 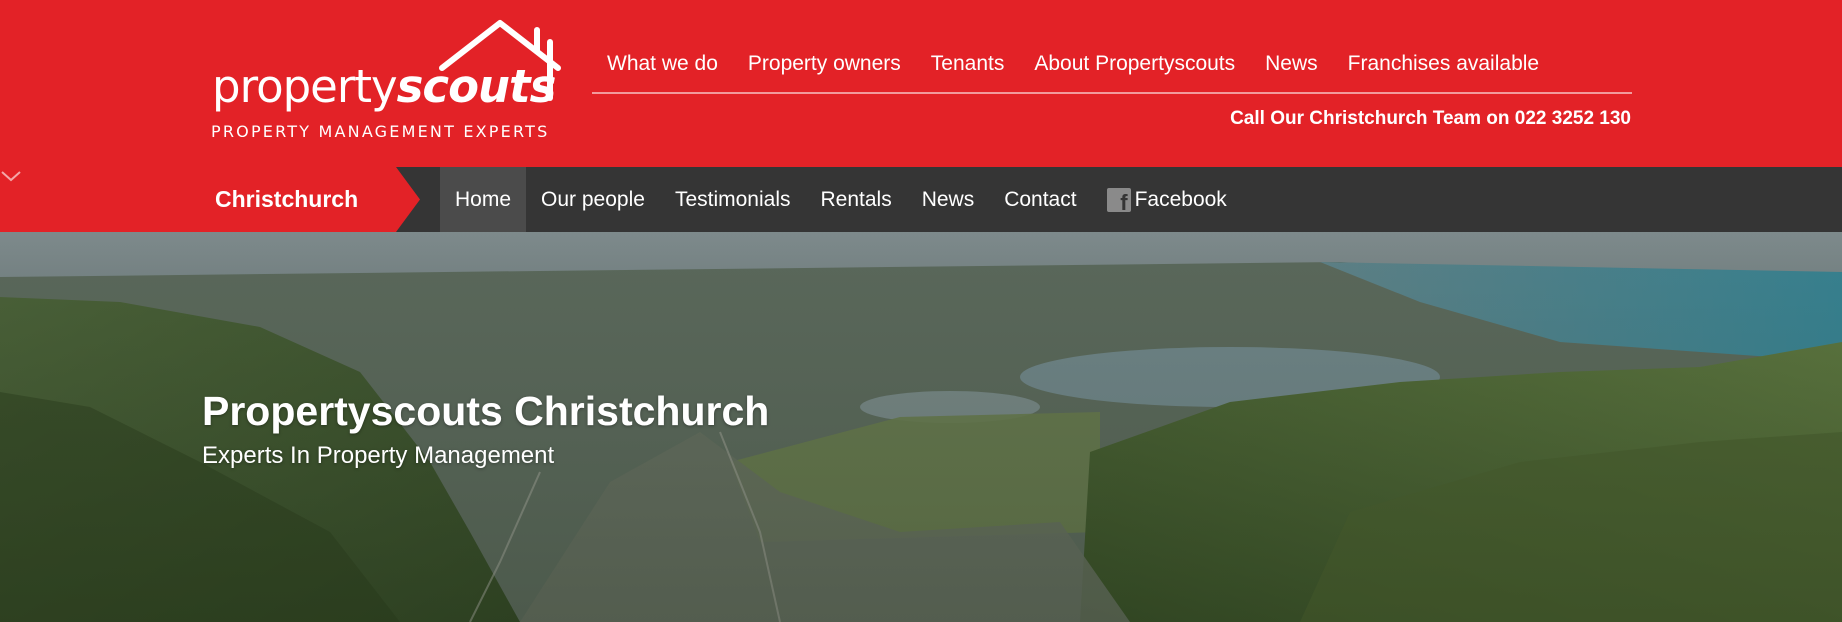 I want to click on sub-nav-rentals: Rentals, so click(x=855, y=199).